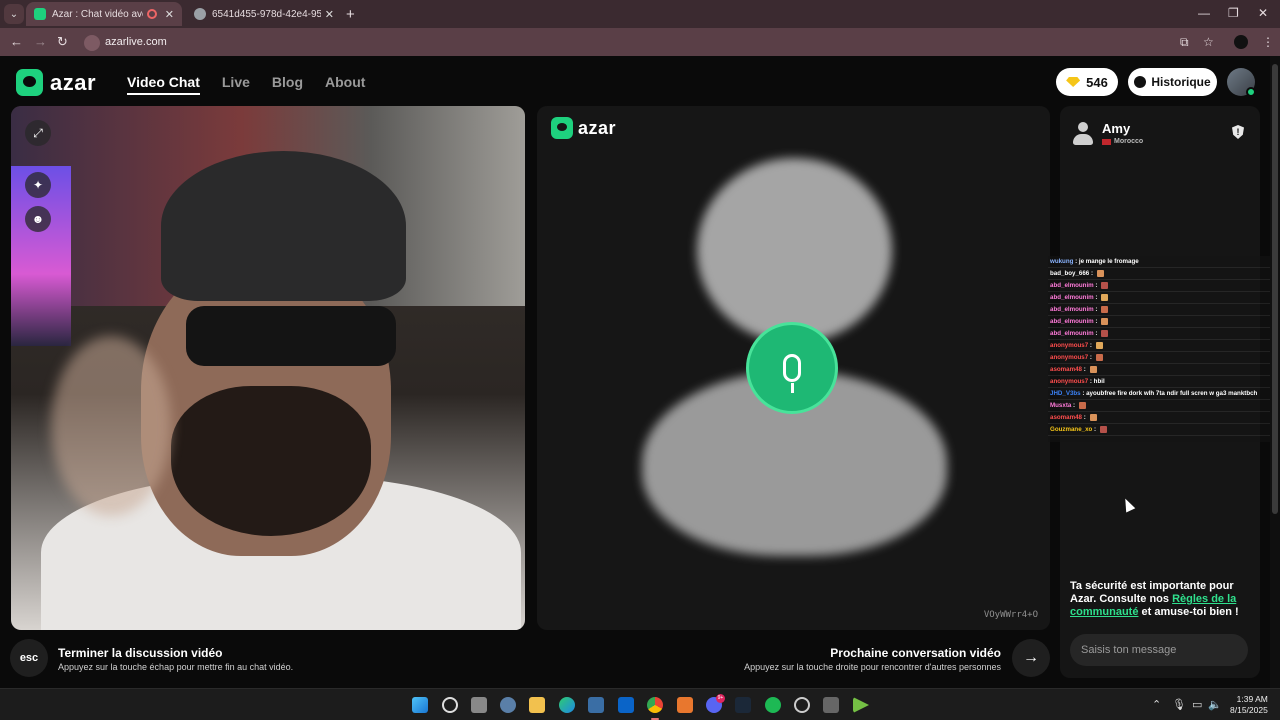 The image size is (1280, 720). Describe the element at coordinates (685, 705) in the screenshot. I see `sublime-icon` at that location.